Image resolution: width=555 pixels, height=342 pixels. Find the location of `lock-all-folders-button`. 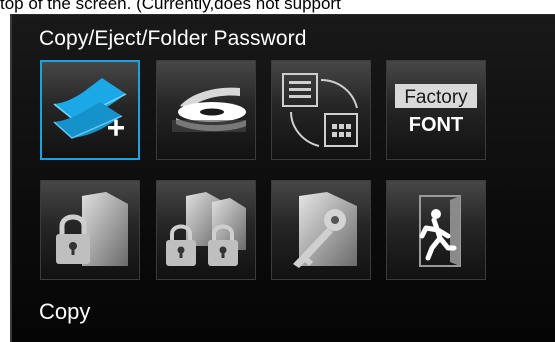

lock-all-folders-button is located at coordinates (206, 230).